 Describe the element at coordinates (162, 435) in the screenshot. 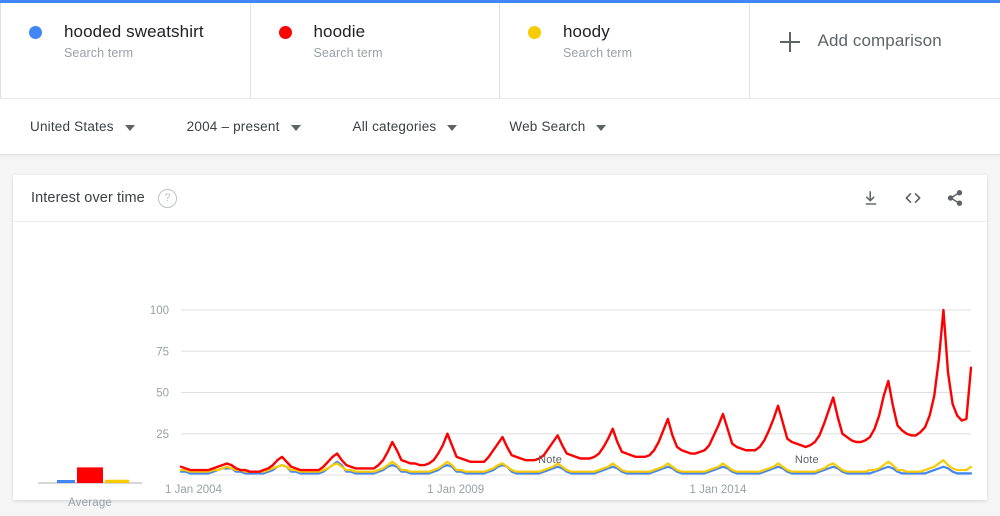

I see `svg-text: 25` at that location.